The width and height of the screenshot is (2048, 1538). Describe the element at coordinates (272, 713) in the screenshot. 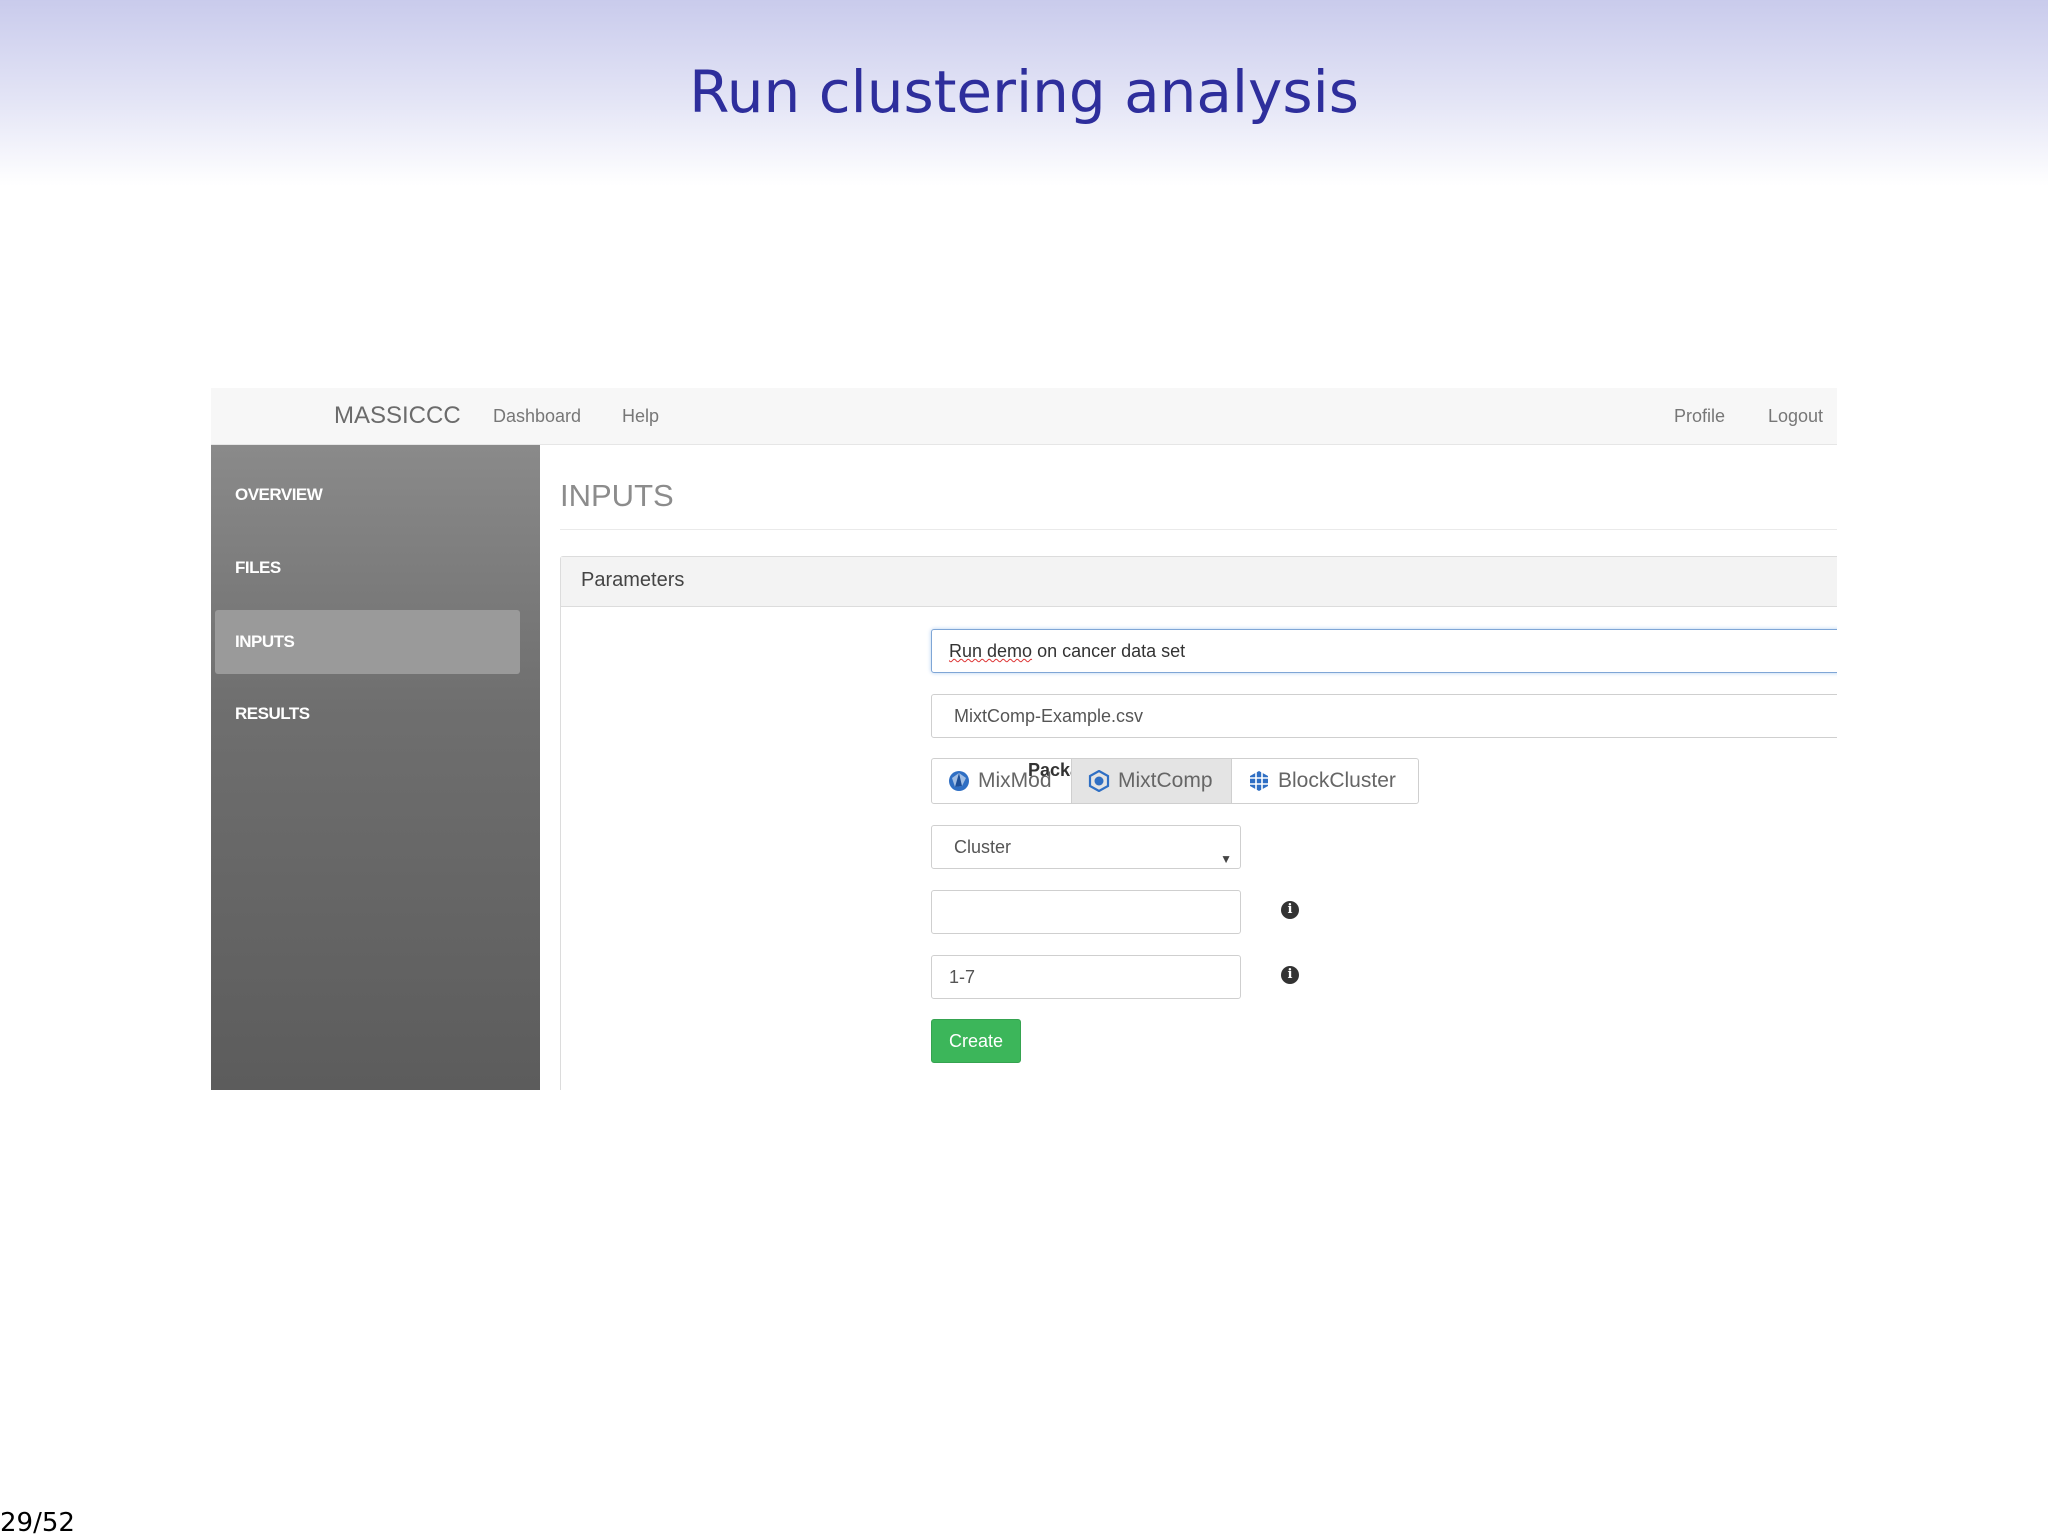

I see `sidebar-item-label: RESULTS` at that location.